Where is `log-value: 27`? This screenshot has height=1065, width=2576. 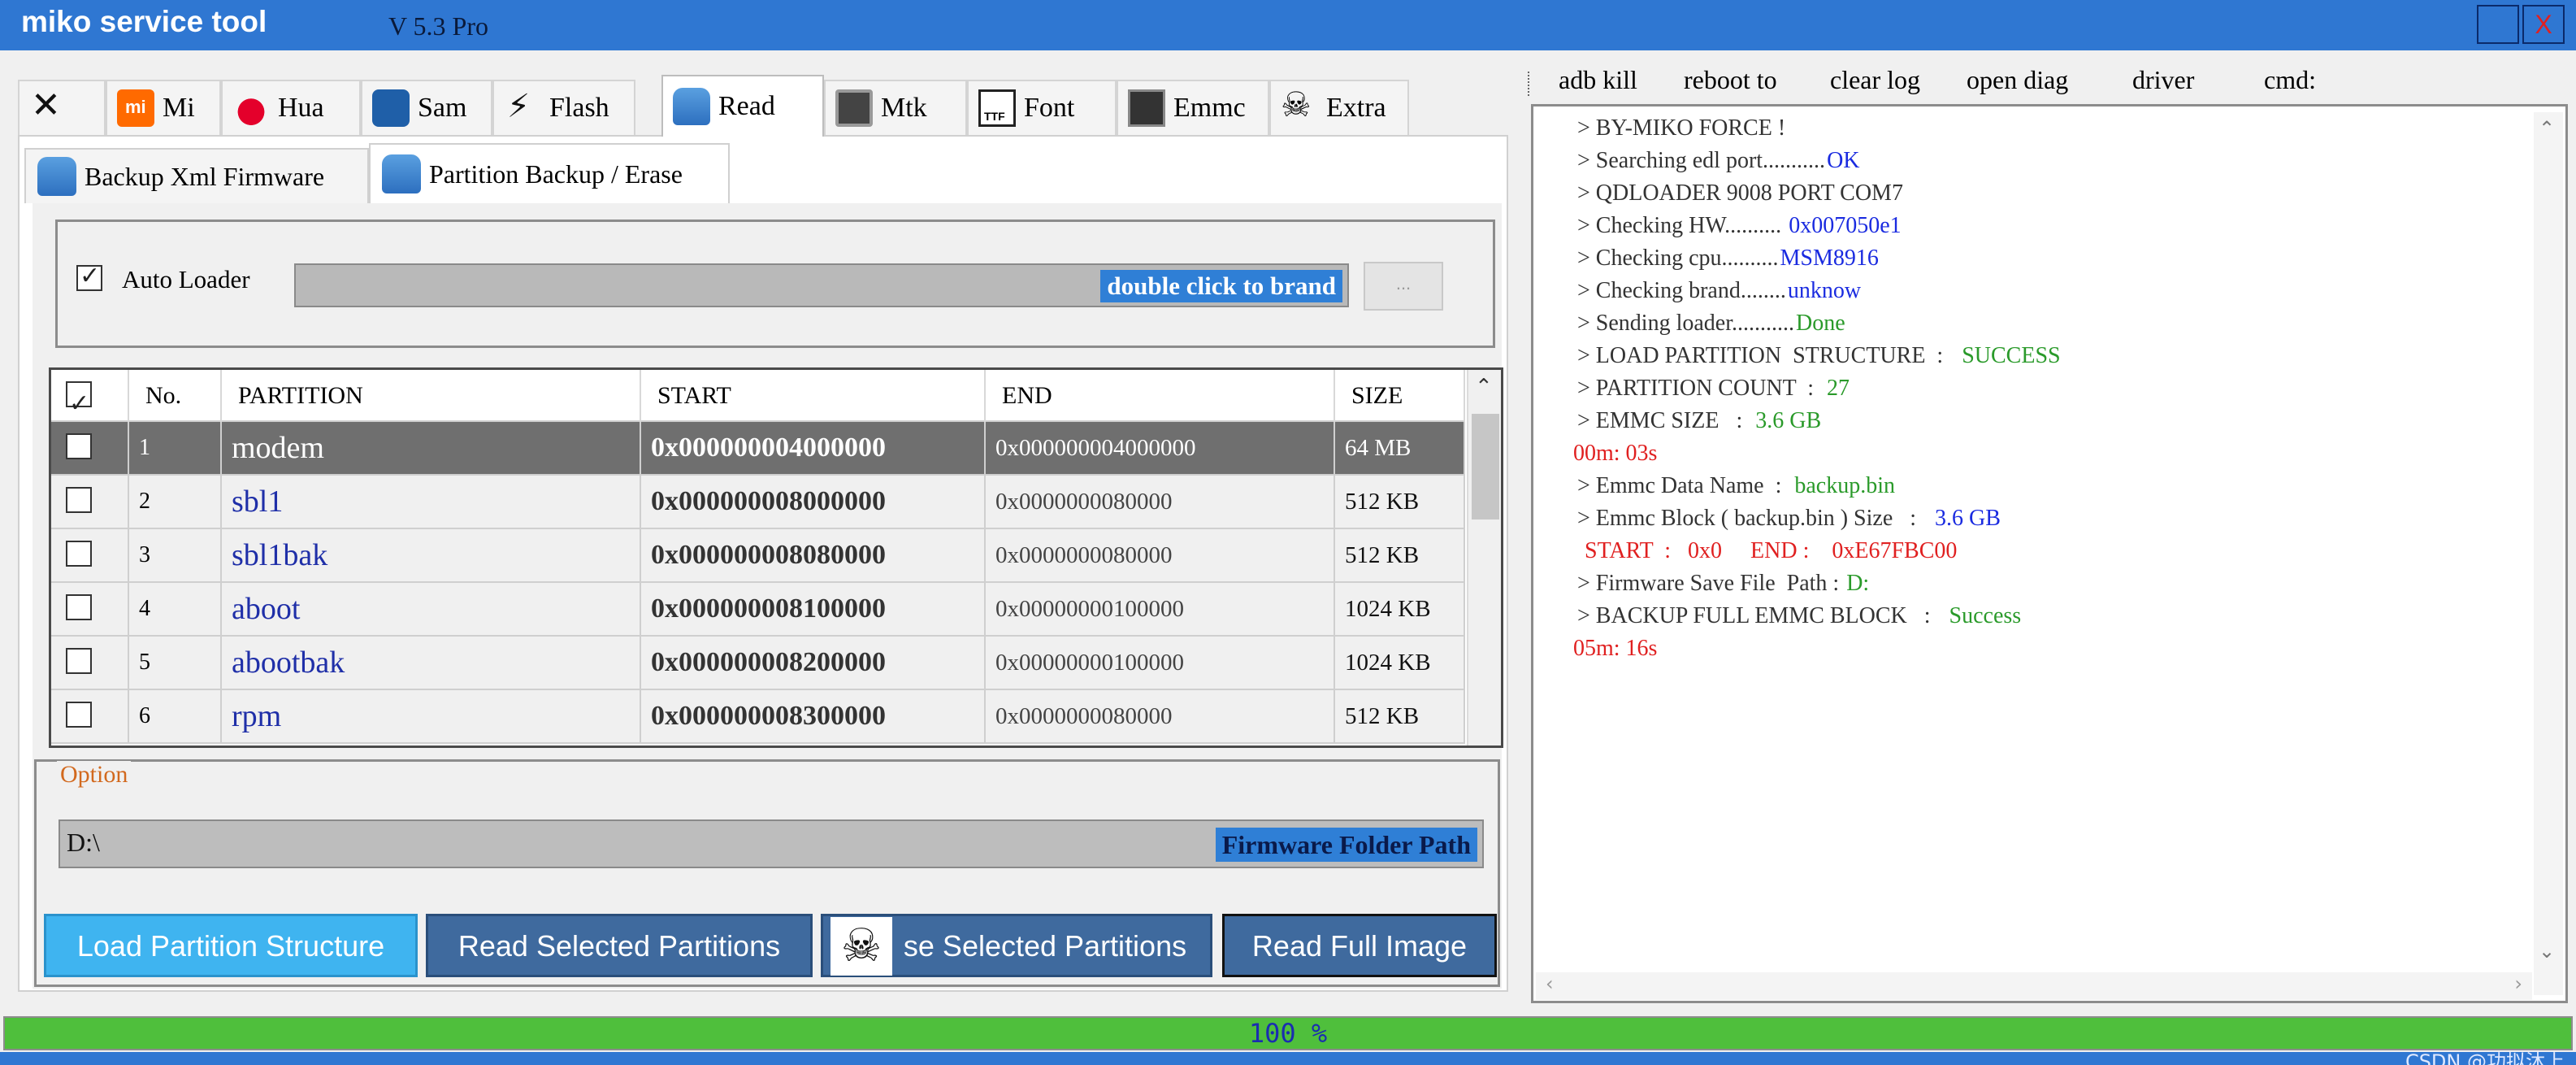 log-value: 27 is located at coordinates (1838, 388).